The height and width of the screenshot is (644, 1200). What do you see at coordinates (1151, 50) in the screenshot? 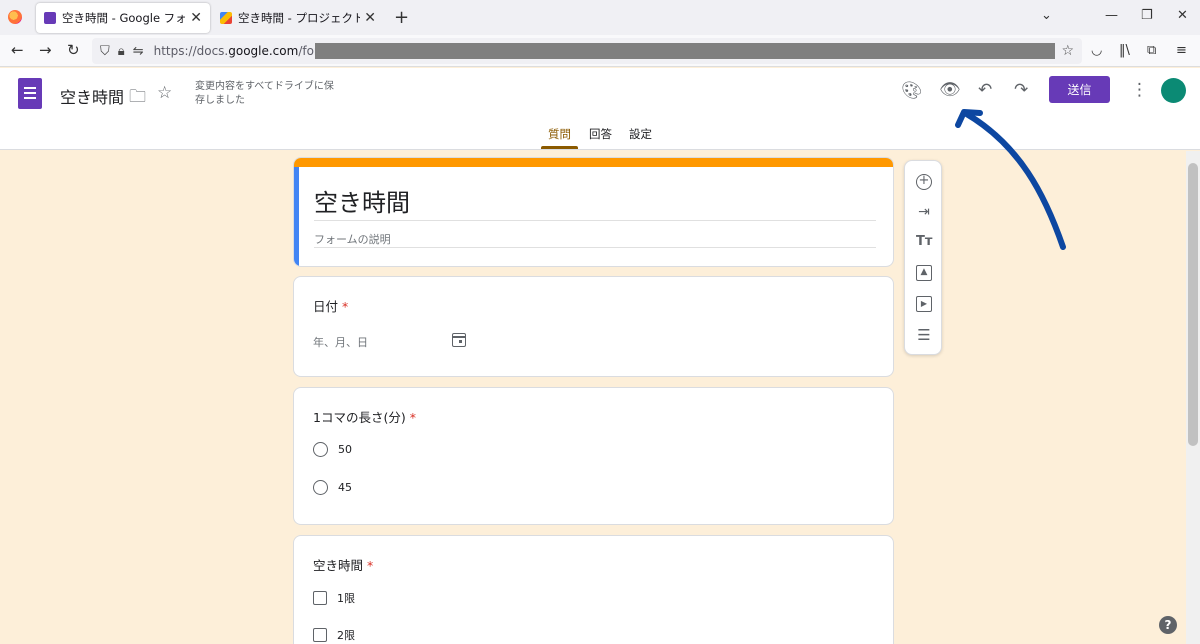
I see `extensions-icon: ⧉` at bounding box center [1151, 50].